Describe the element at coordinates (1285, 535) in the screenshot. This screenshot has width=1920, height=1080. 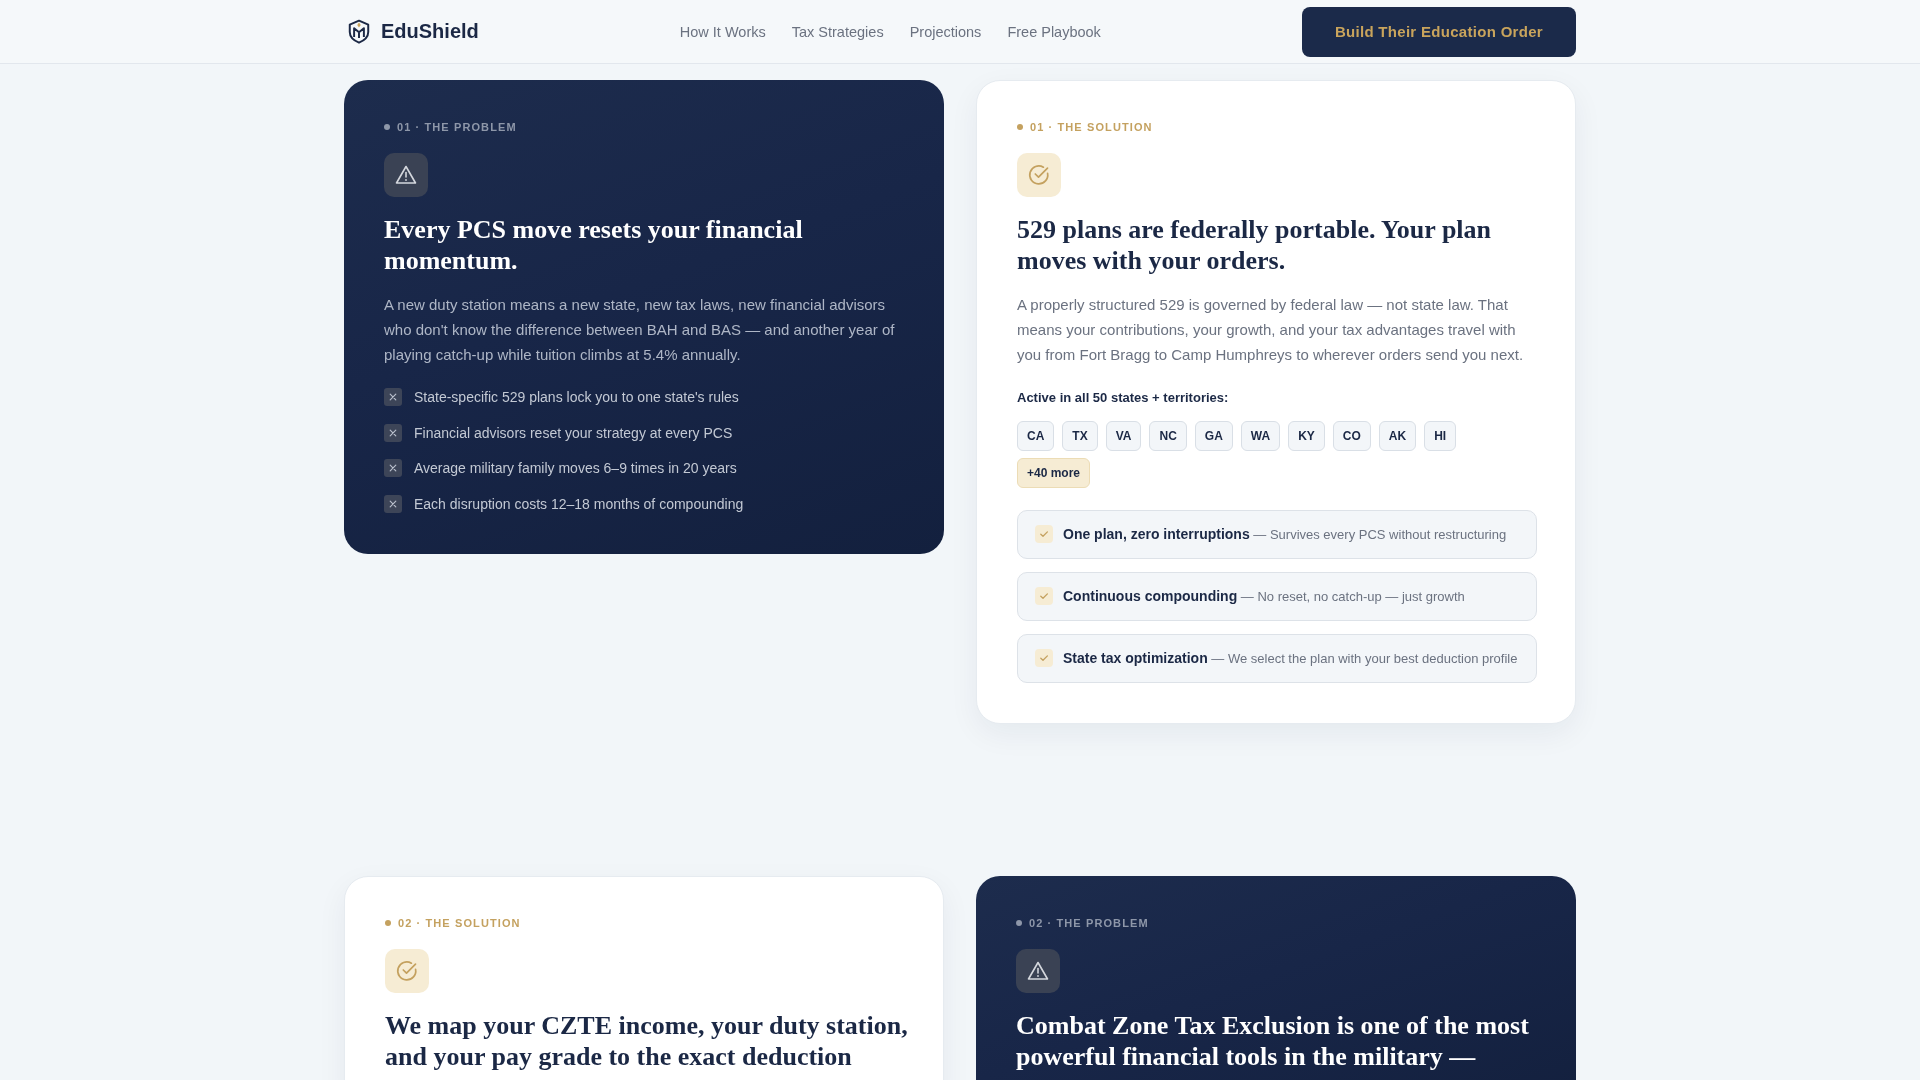
I see `feature-text: One plan, zero interruptions — Survives every PCS without restructuring` at that location.